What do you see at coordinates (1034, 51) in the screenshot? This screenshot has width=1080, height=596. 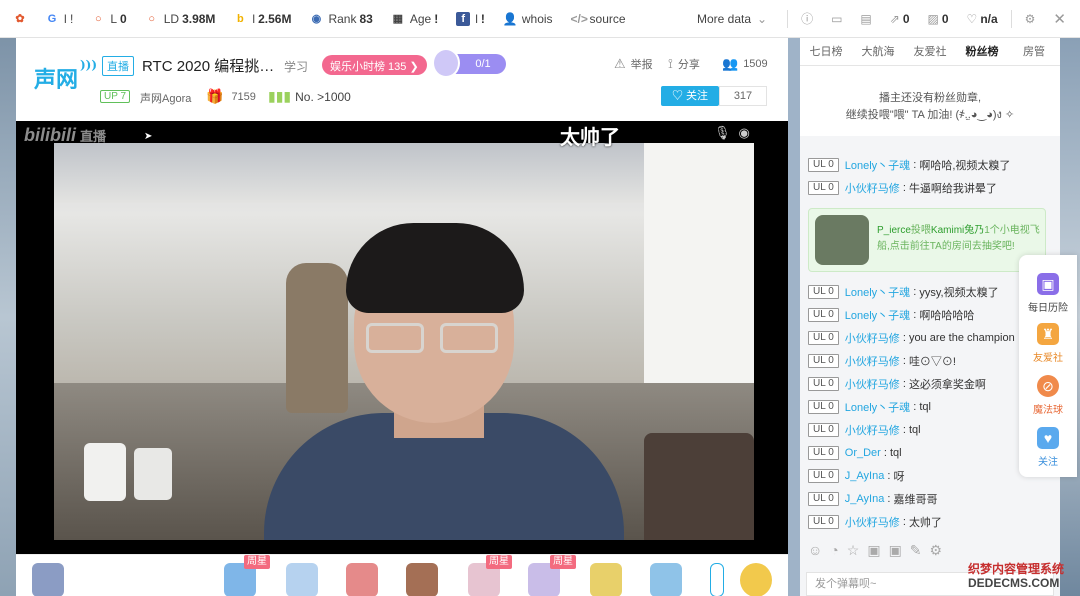 I see `tab-admins: 房管` at bounding box center [1034, 51].